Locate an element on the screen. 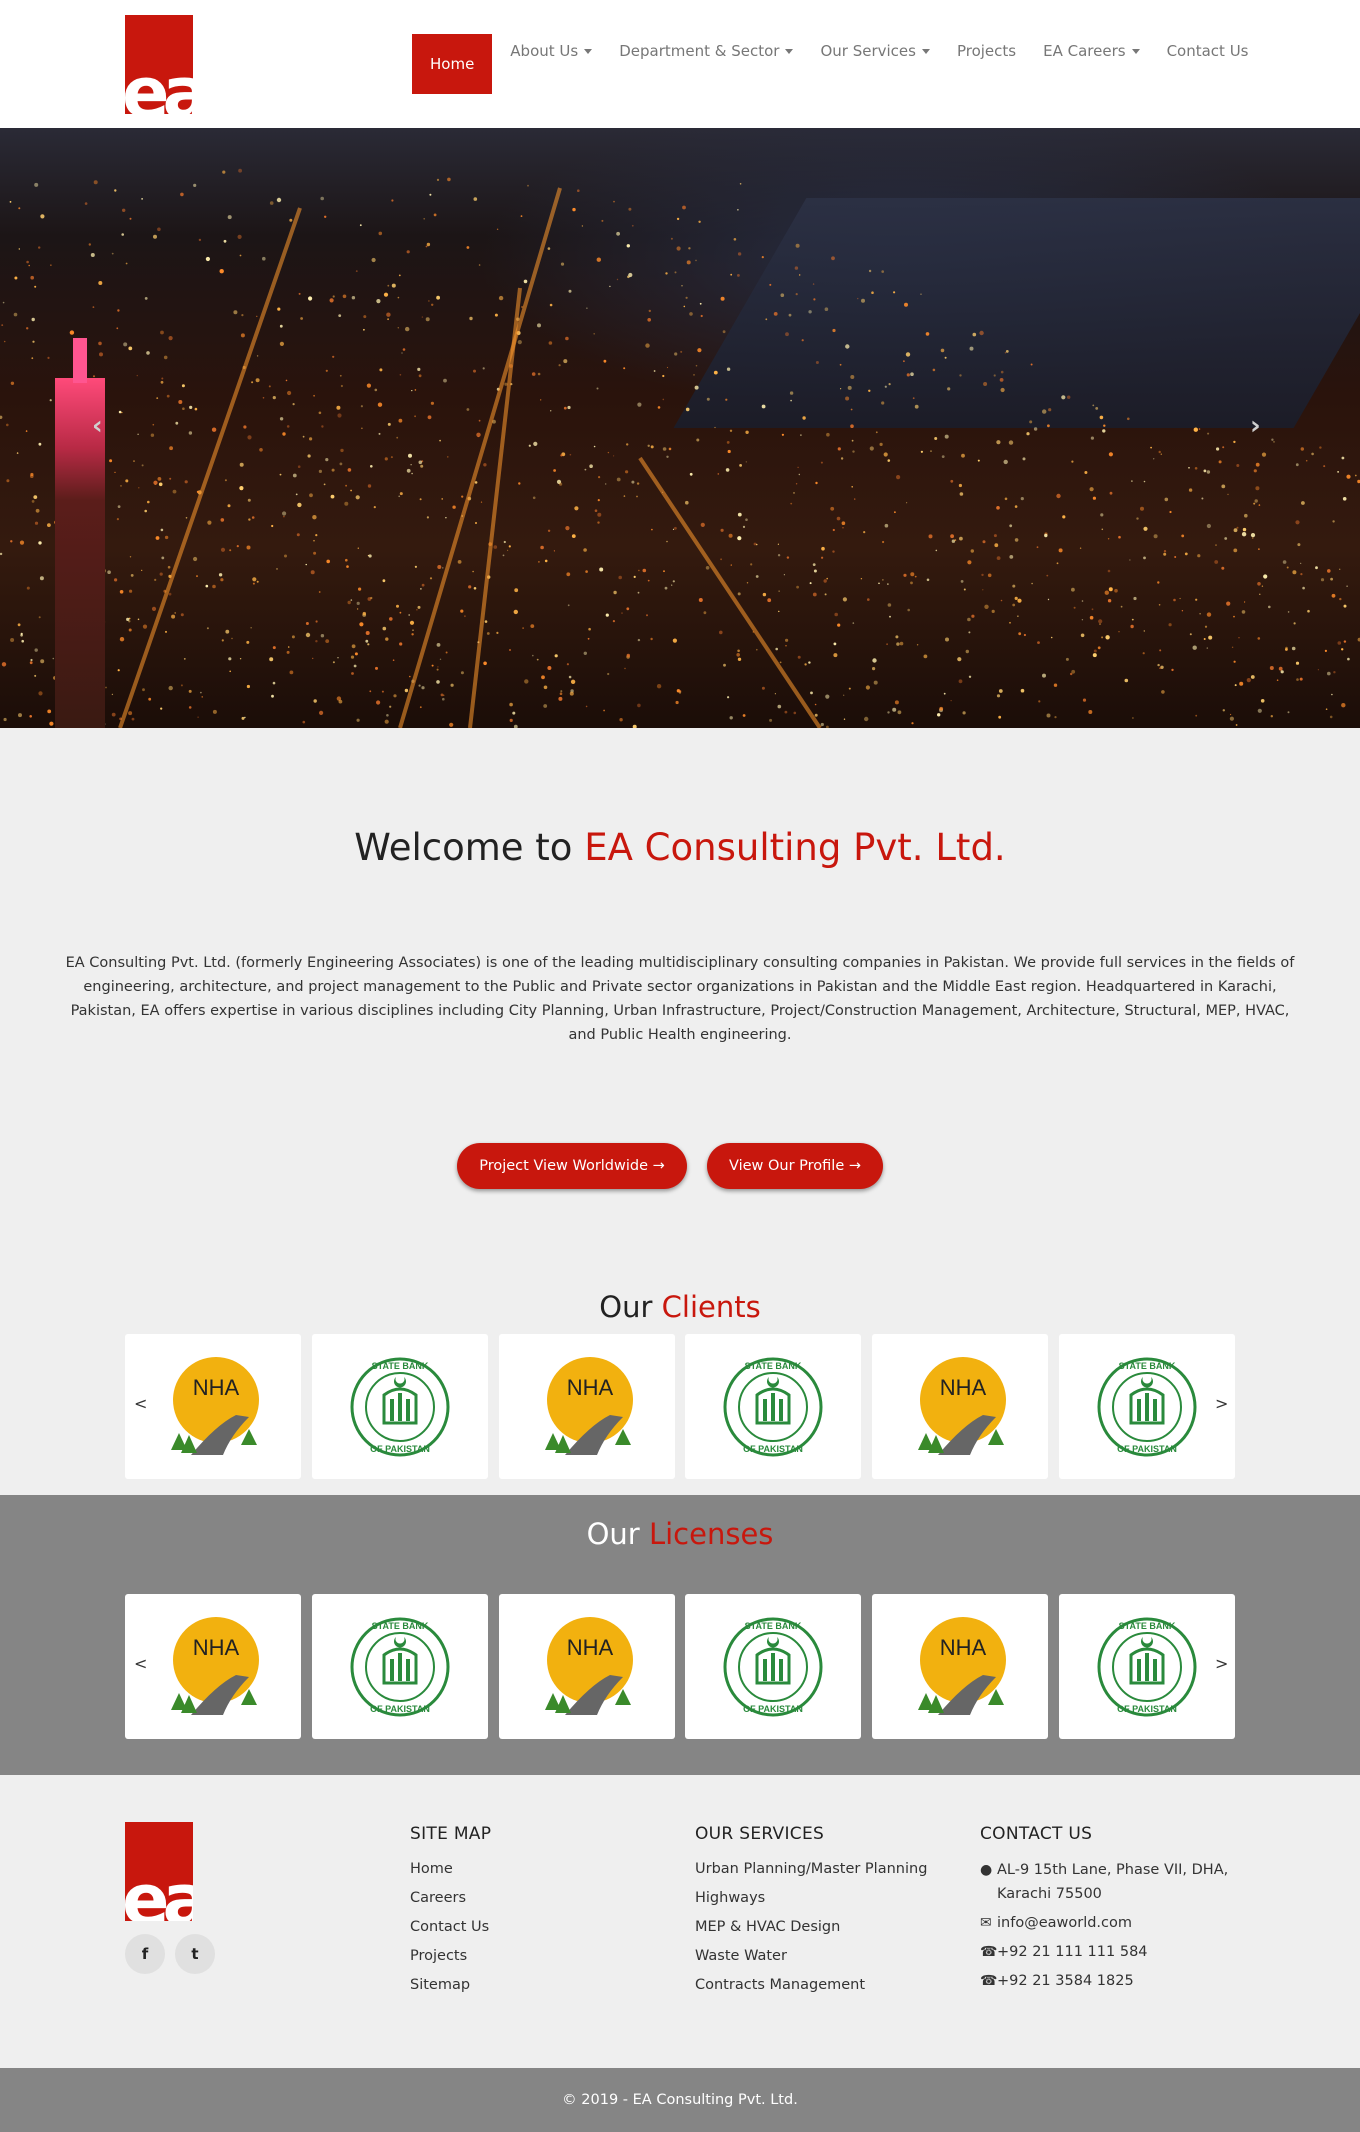  copyright-text: © 2019 - EA Consulting Pvt. Ltd. is located at coordinates (680, 2100).